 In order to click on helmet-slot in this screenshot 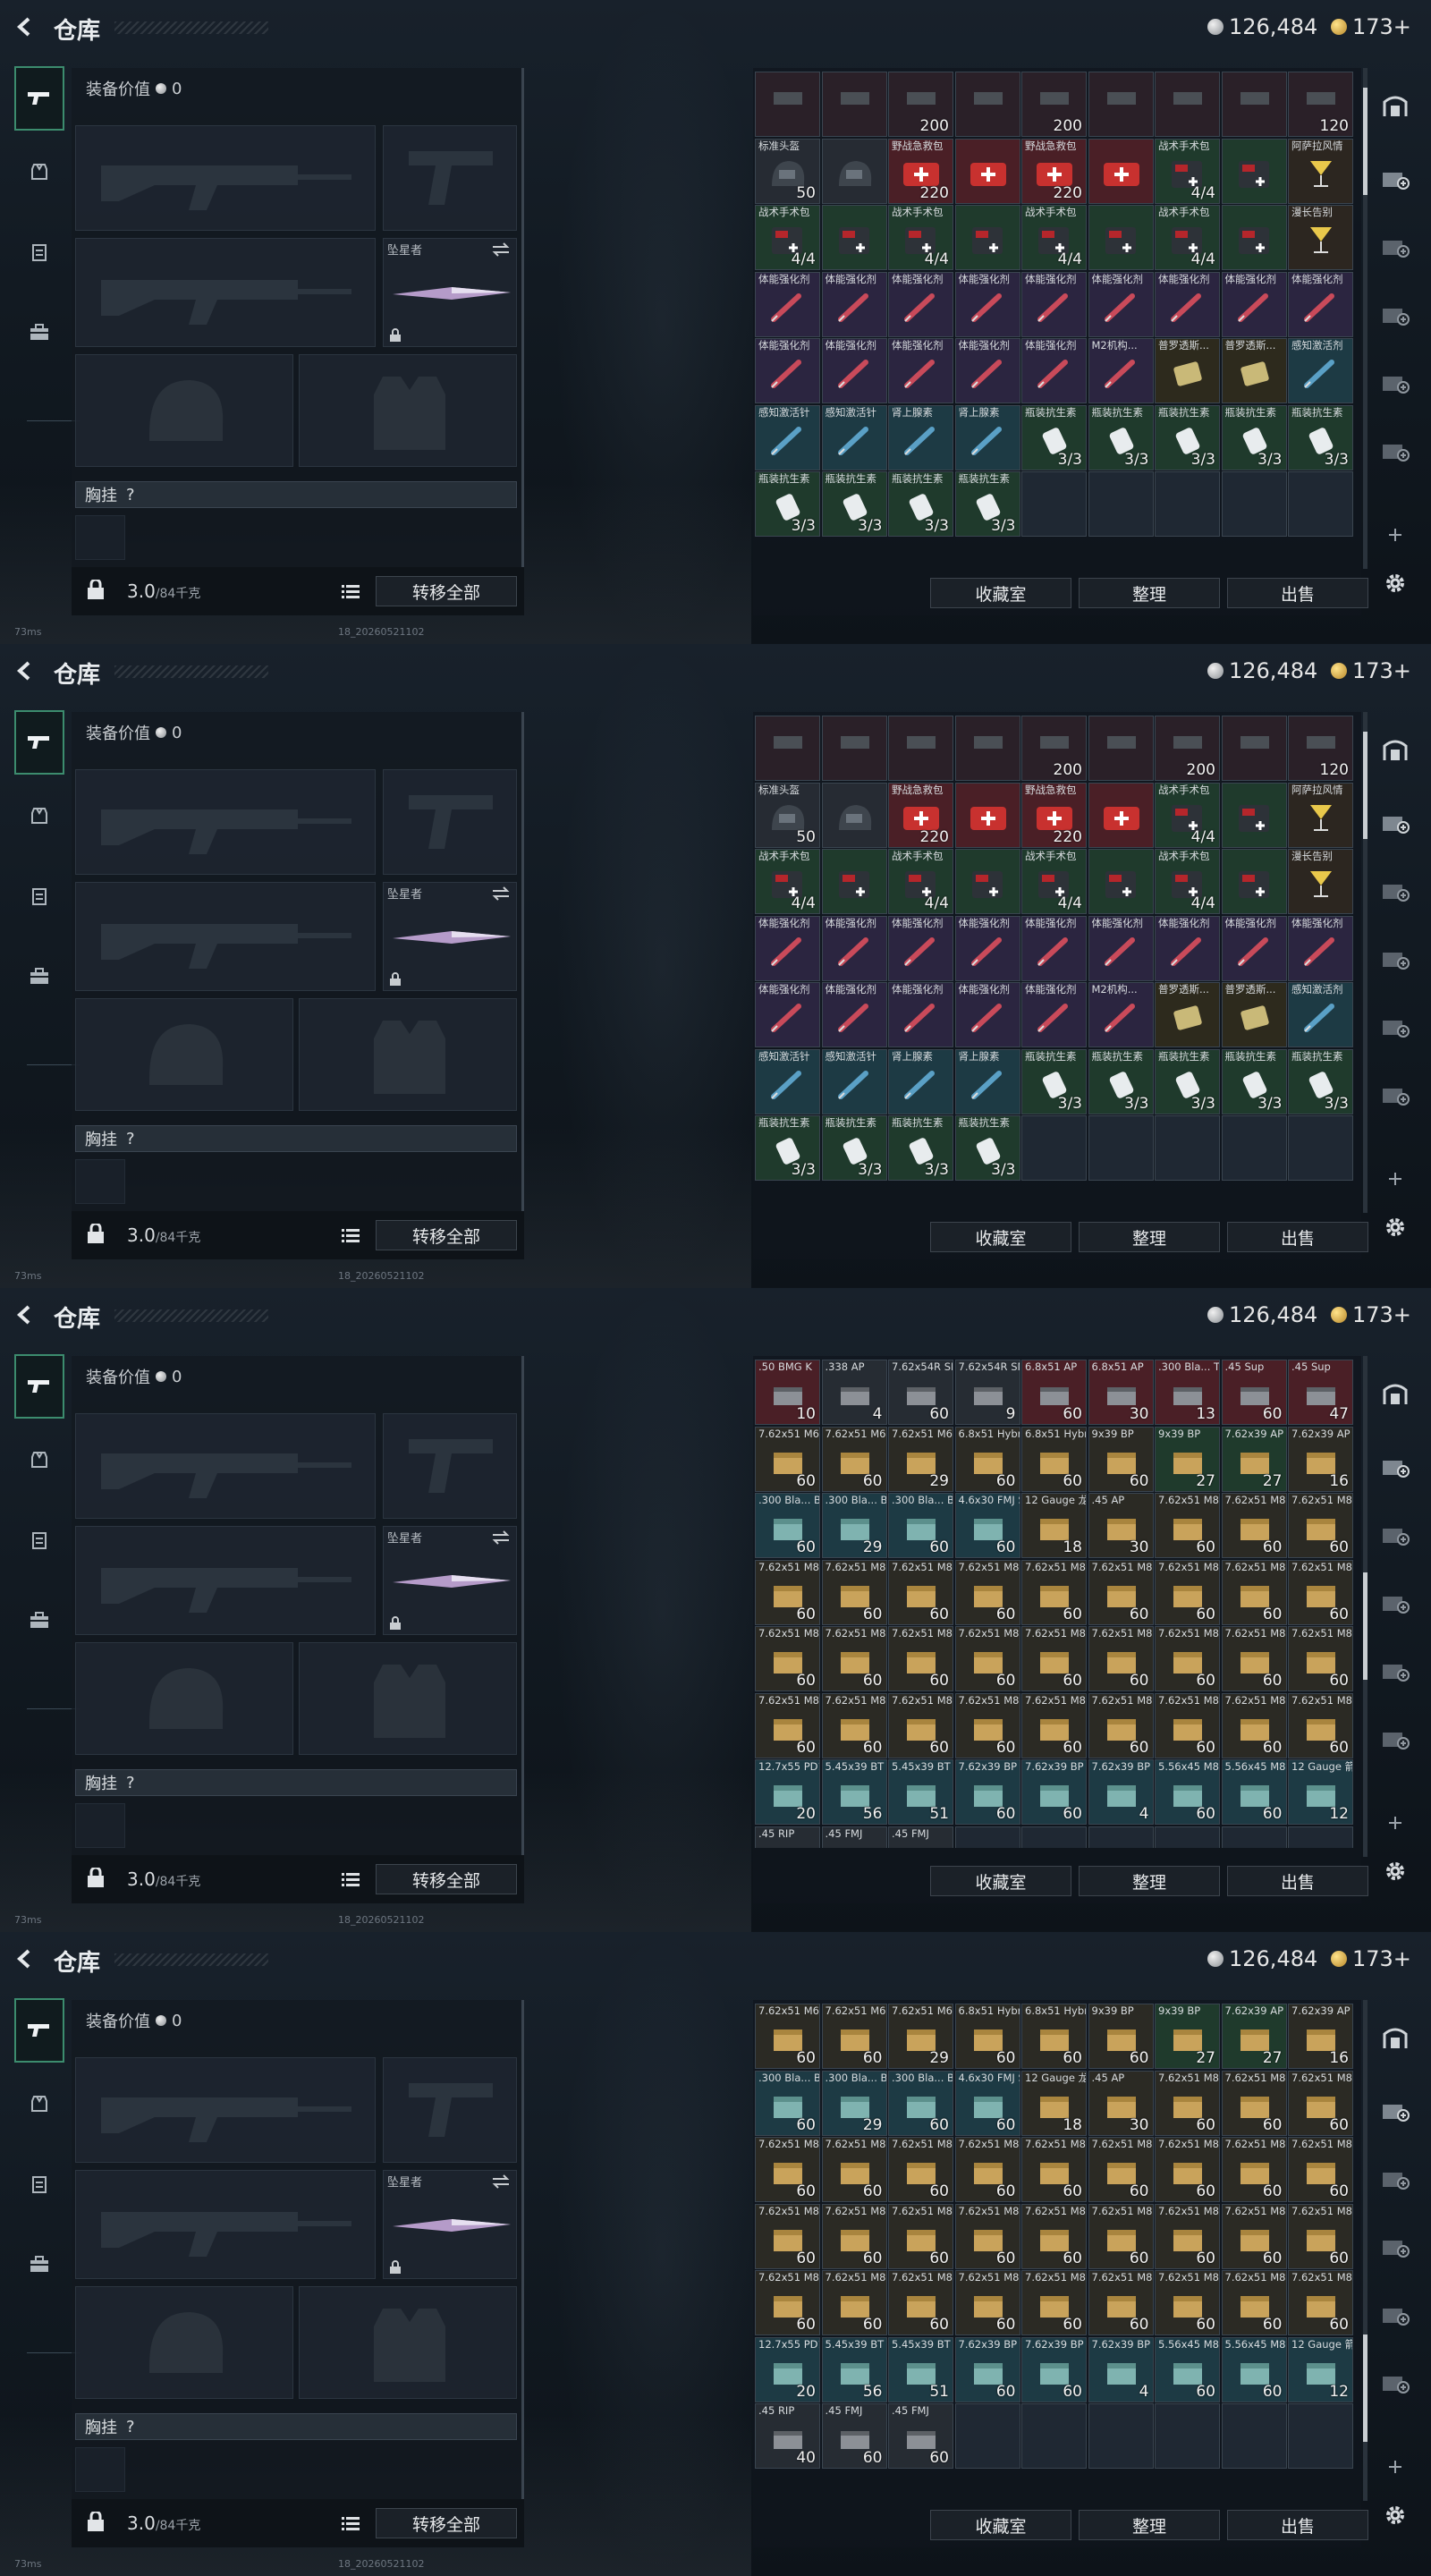, I will do `click(184, 2342)`.